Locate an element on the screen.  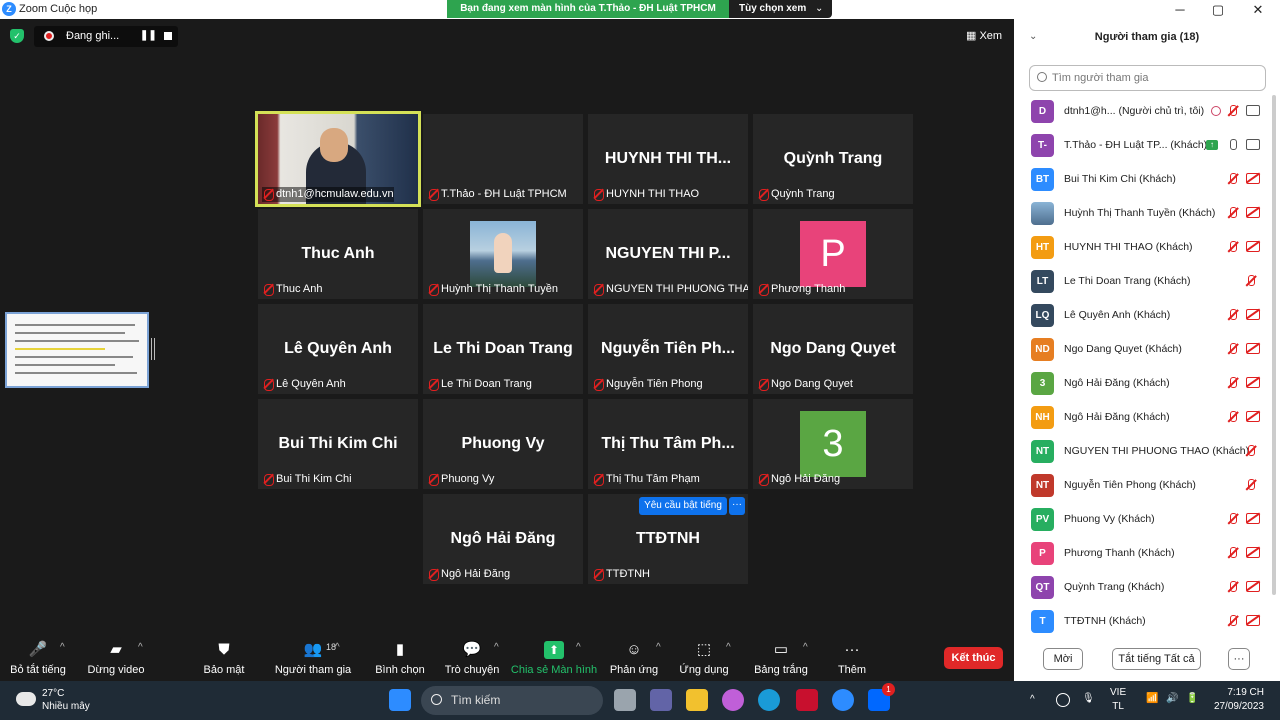
microphone-icon is located at coordinates (1233, 145).